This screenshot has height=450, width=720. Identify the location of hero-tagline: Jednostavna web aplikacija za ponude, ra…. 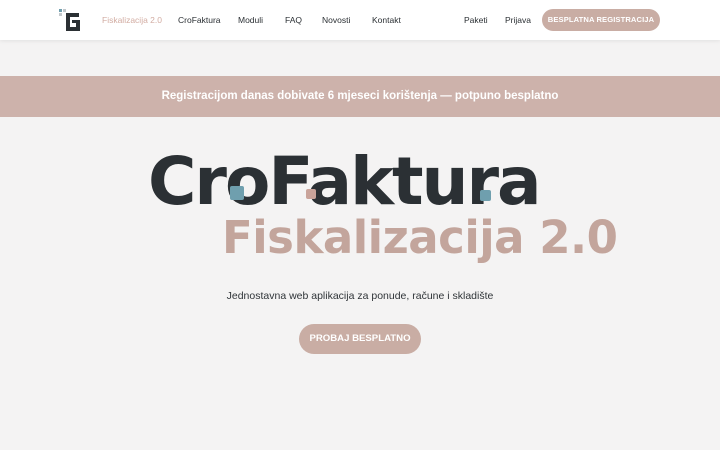
(360, 296).